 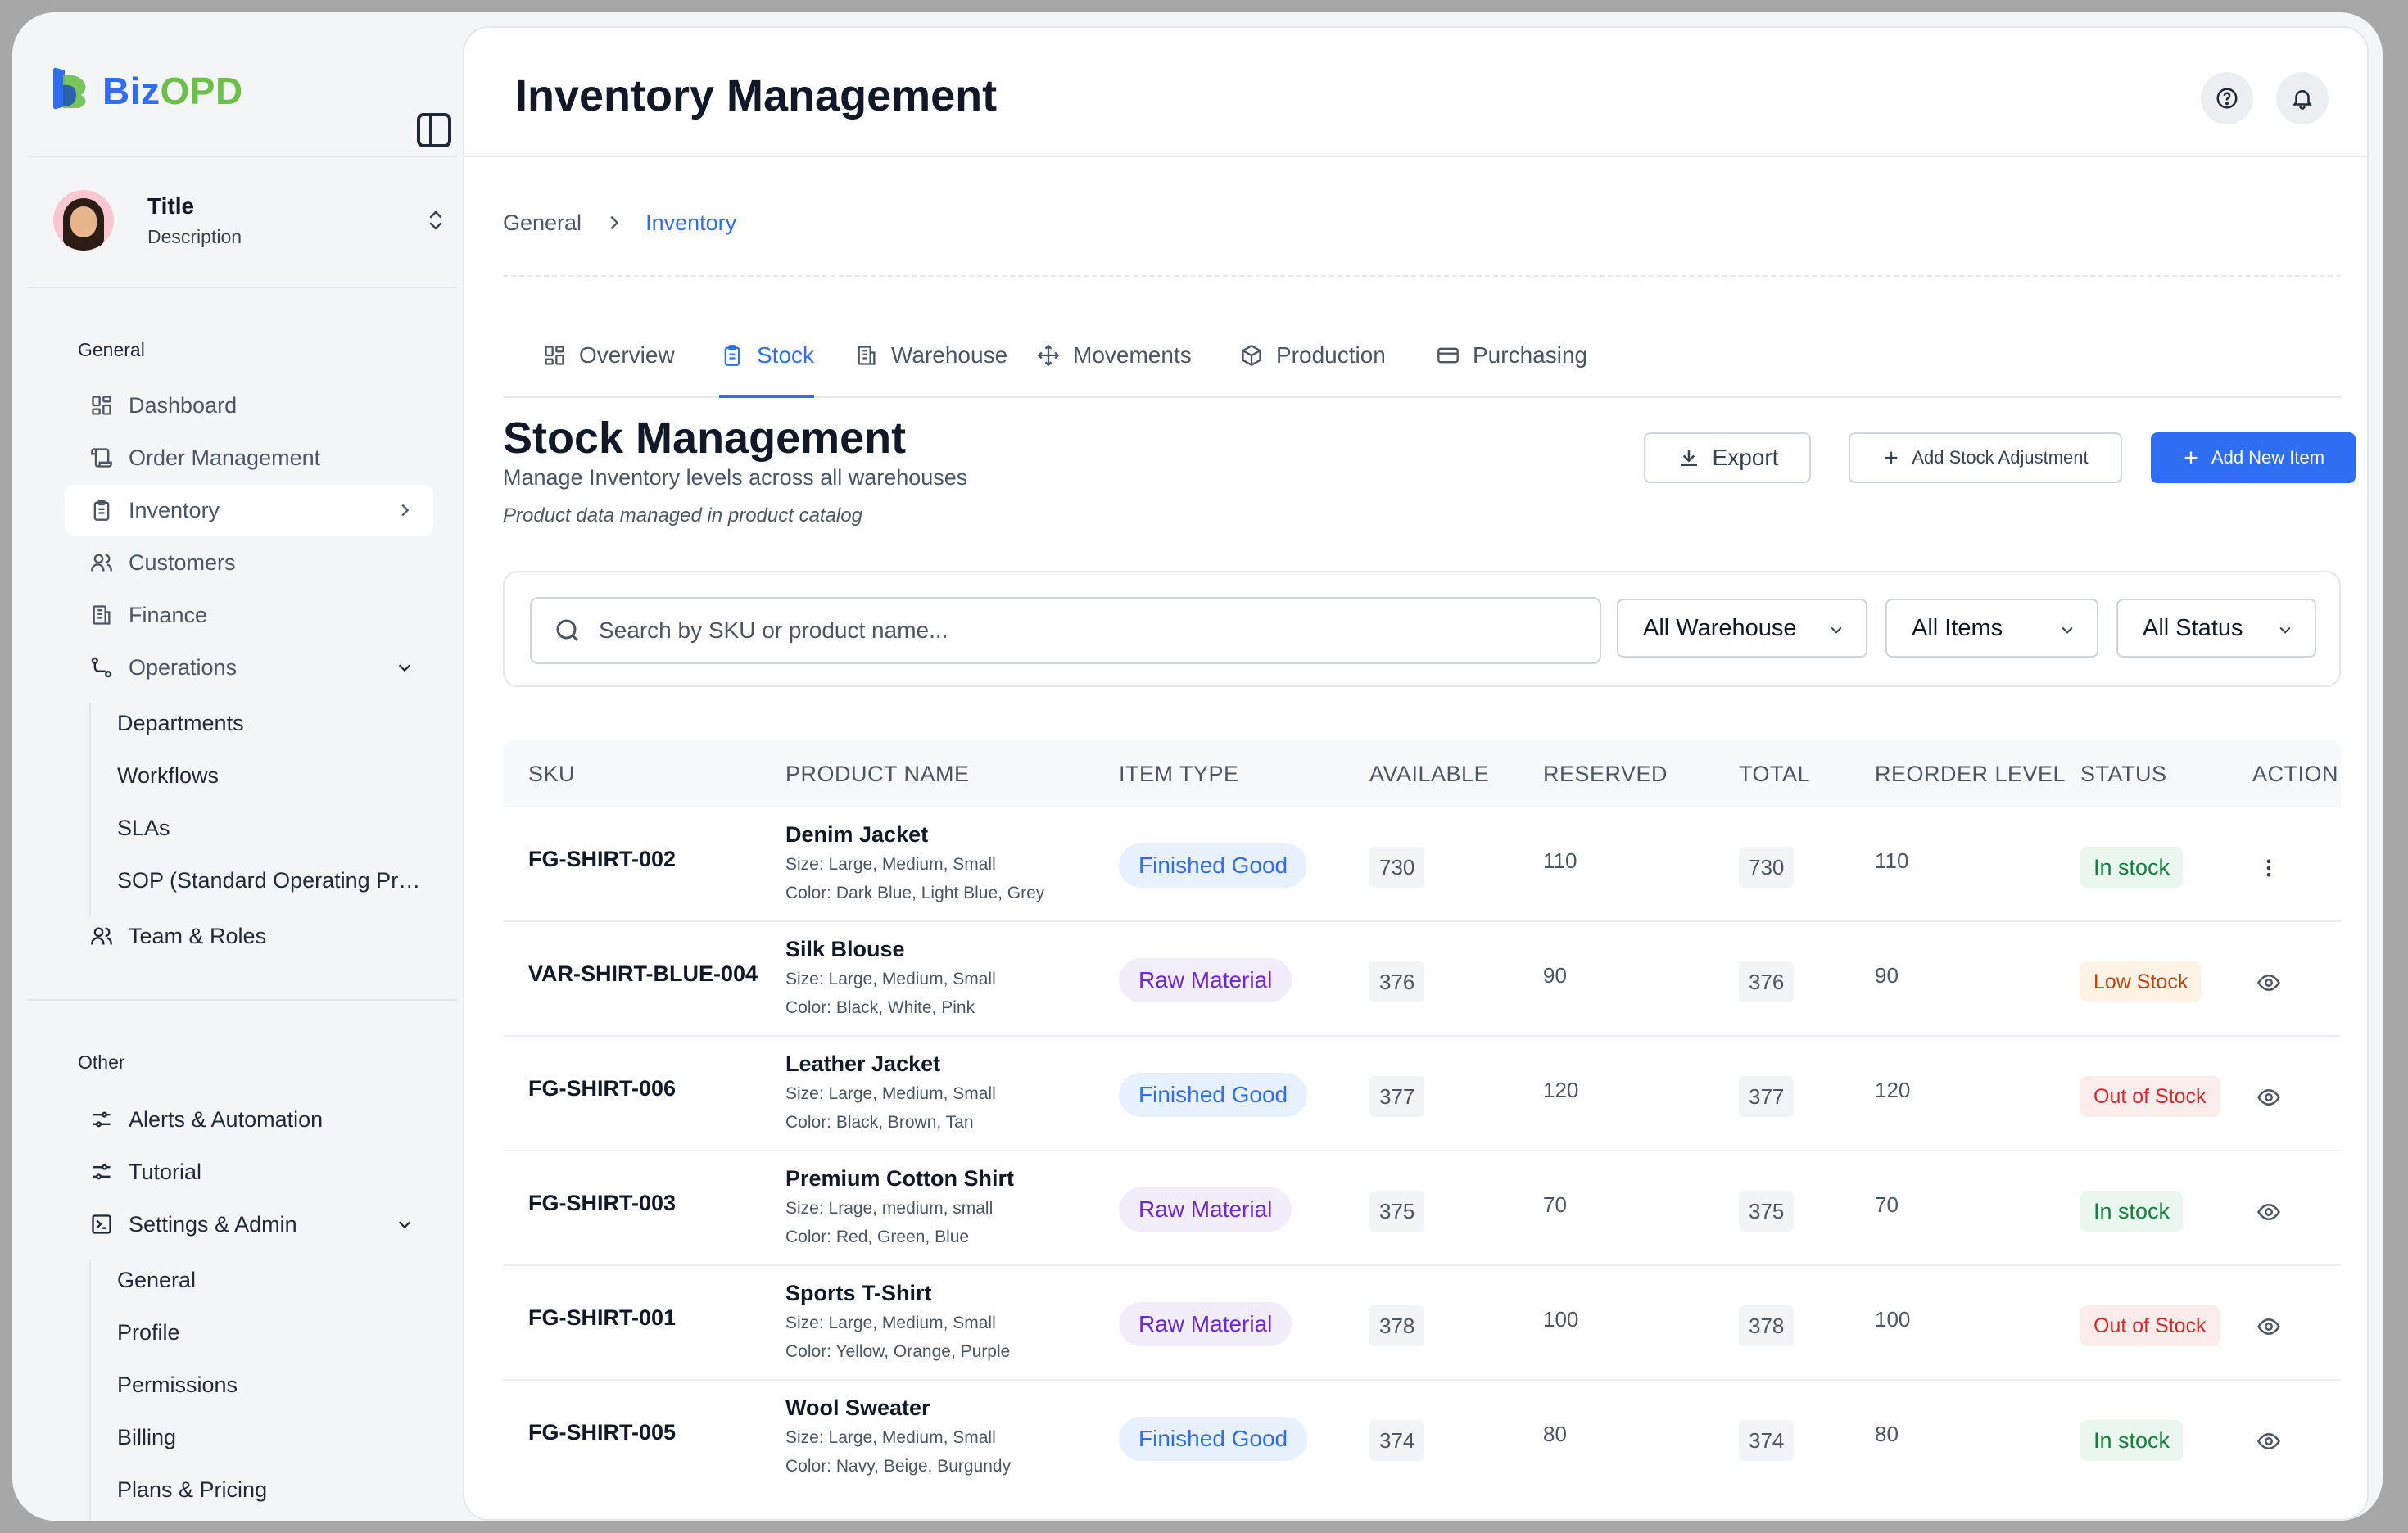 What do you see at coordinates (1742, 628) in the screenshot?
I see `warehouse-filter-select: All Warehouse` at bounding box center [1742, 628].